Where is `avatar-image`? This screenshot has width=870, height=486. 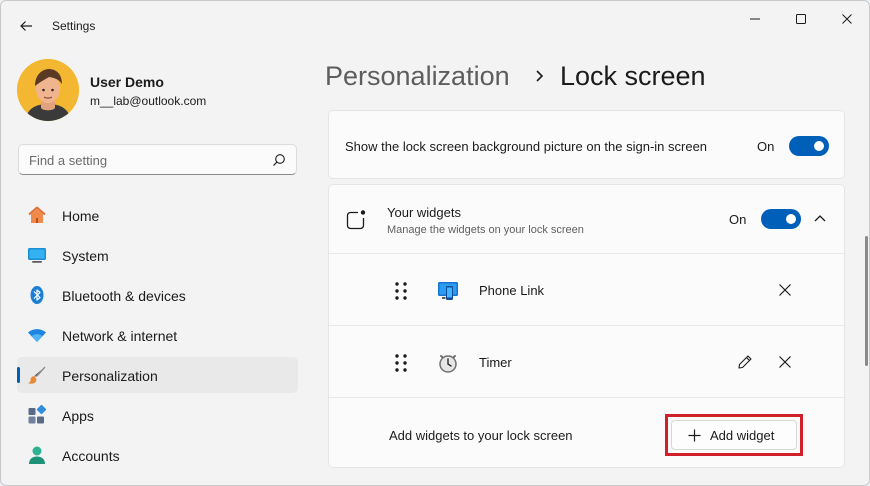
avatar-image is located at coordinates (48, 90).